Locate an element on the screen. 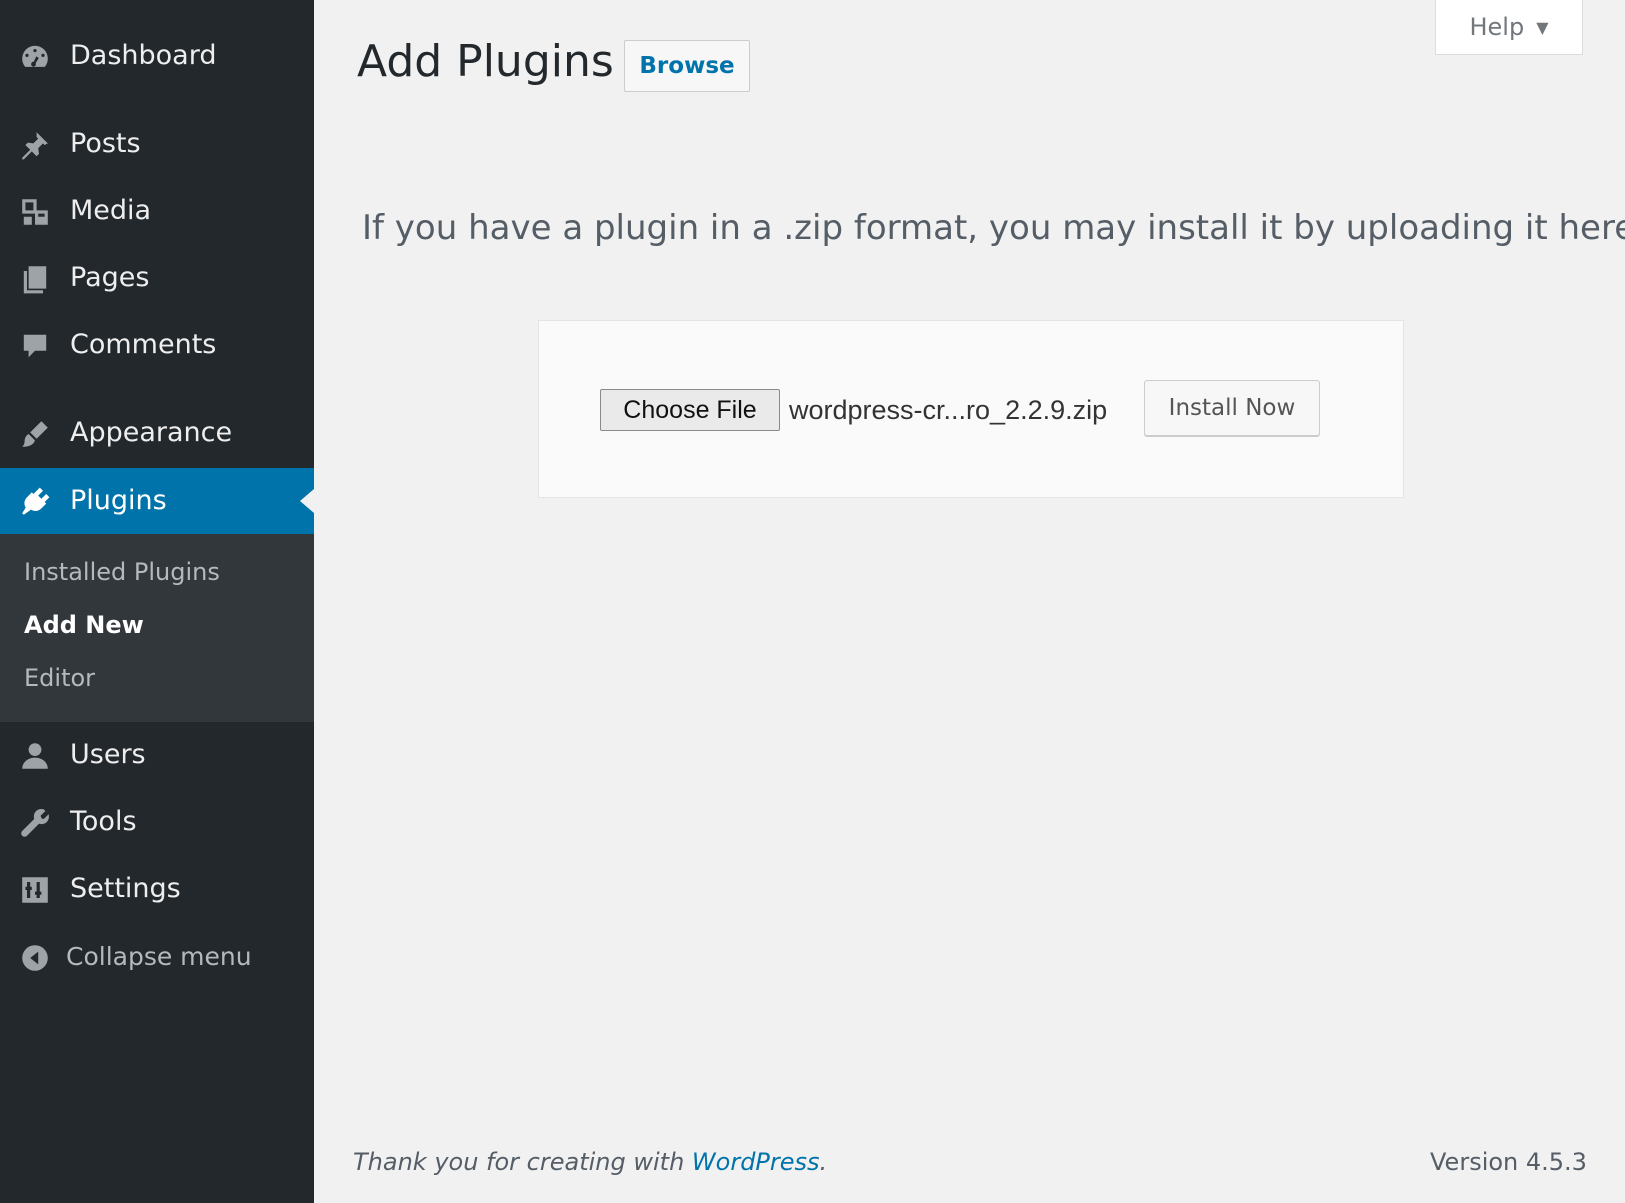 The image size is (1625, 1203). help-label: Help is located at coordinates (1497, 27).